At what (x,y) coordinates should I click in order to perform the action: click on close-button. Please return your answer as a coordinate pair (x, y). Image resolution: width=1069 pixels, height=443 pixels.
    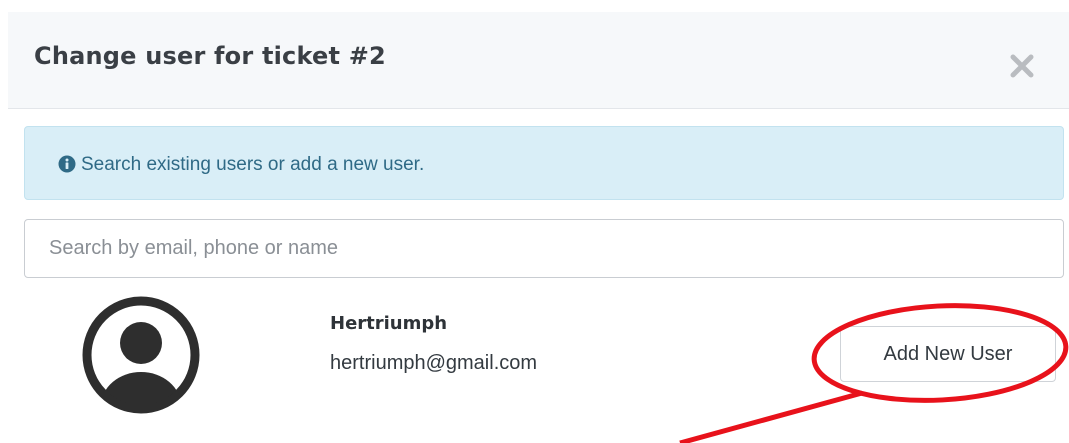
    Looking at the image, I should click on (1022, 66).